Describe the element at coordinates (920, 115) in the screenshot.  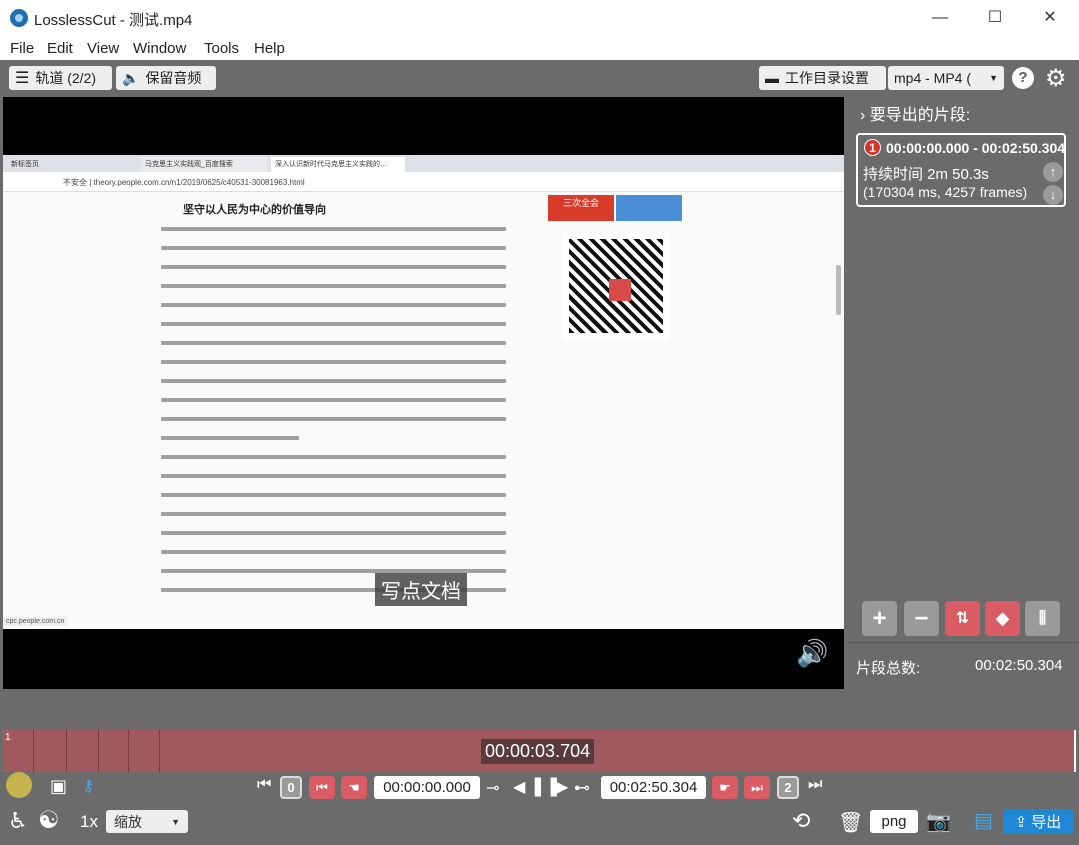
I see `segments-header-label: 要导出的片段:` at that location.